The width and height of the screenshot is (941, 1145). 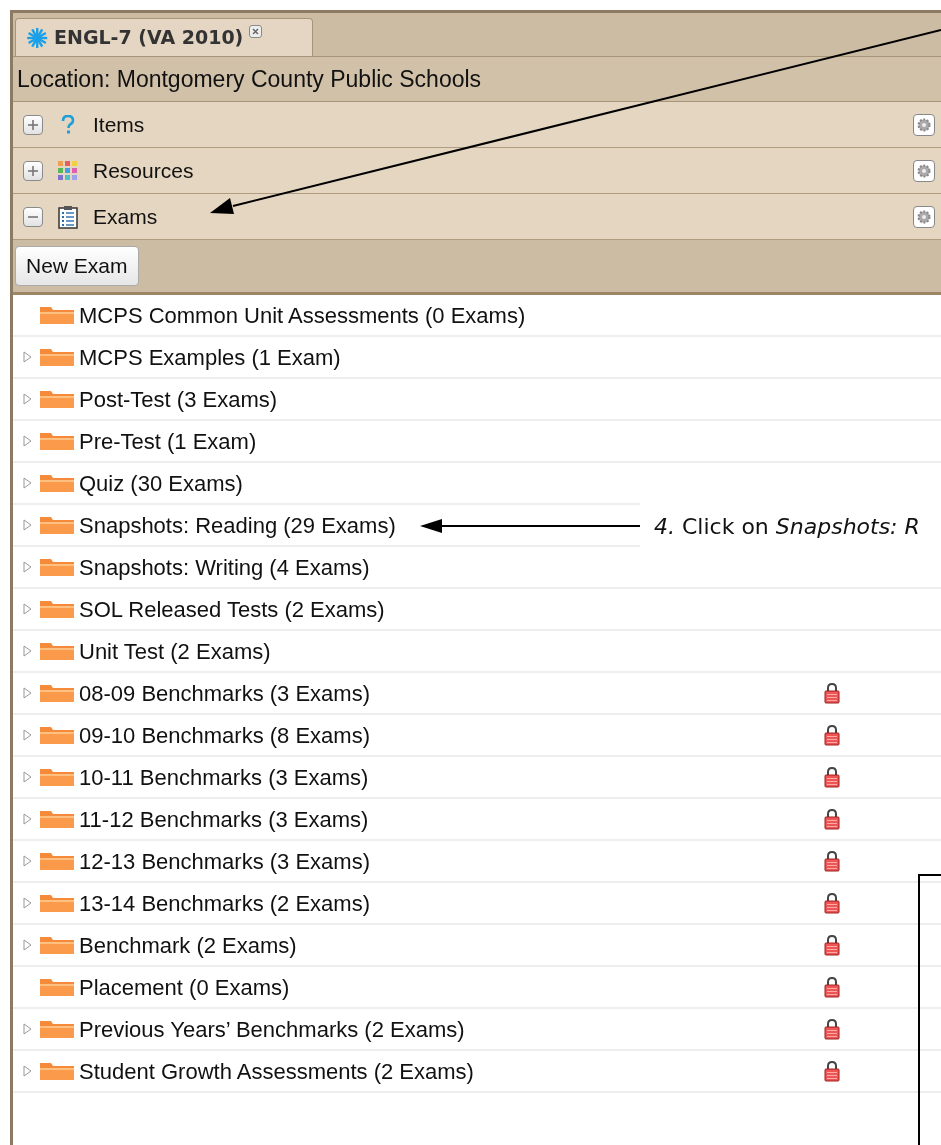 What do you see at coordinates (224, 861) in the screenshot?
I see `folder-name: 12-13 Benchmarks (3 Exams)` at bounding box center [224, 861].